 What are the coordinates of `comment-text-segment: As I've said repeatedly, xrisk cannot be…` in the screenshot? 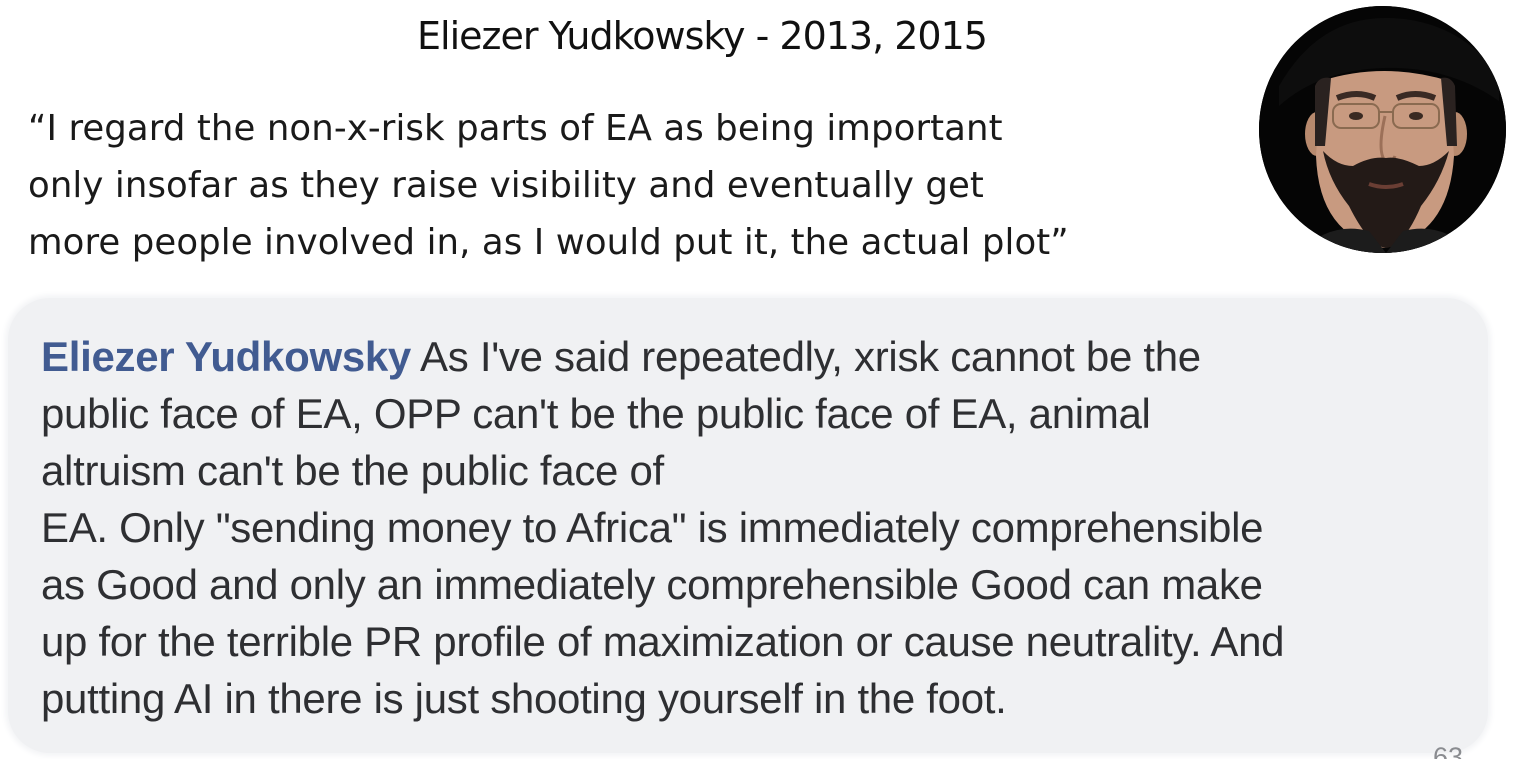 It's located at (806, 356).